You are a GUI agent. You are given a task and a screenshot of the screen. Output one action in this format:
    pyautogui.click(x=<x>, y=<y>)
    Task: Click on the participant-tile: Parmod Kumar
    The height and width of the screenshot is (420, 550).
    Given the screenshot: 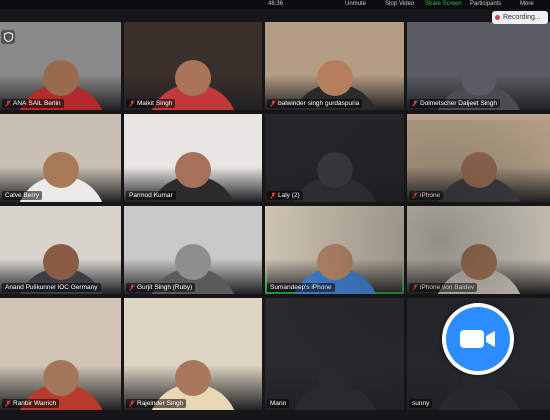 What is the action you would take?
    pyautogui.click(x=193, y=158)
    